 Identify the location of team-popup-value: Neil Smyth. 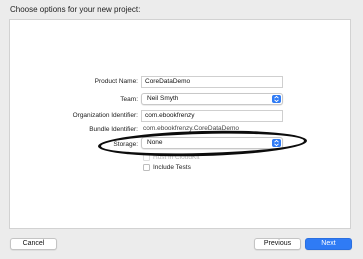
(163, 98).